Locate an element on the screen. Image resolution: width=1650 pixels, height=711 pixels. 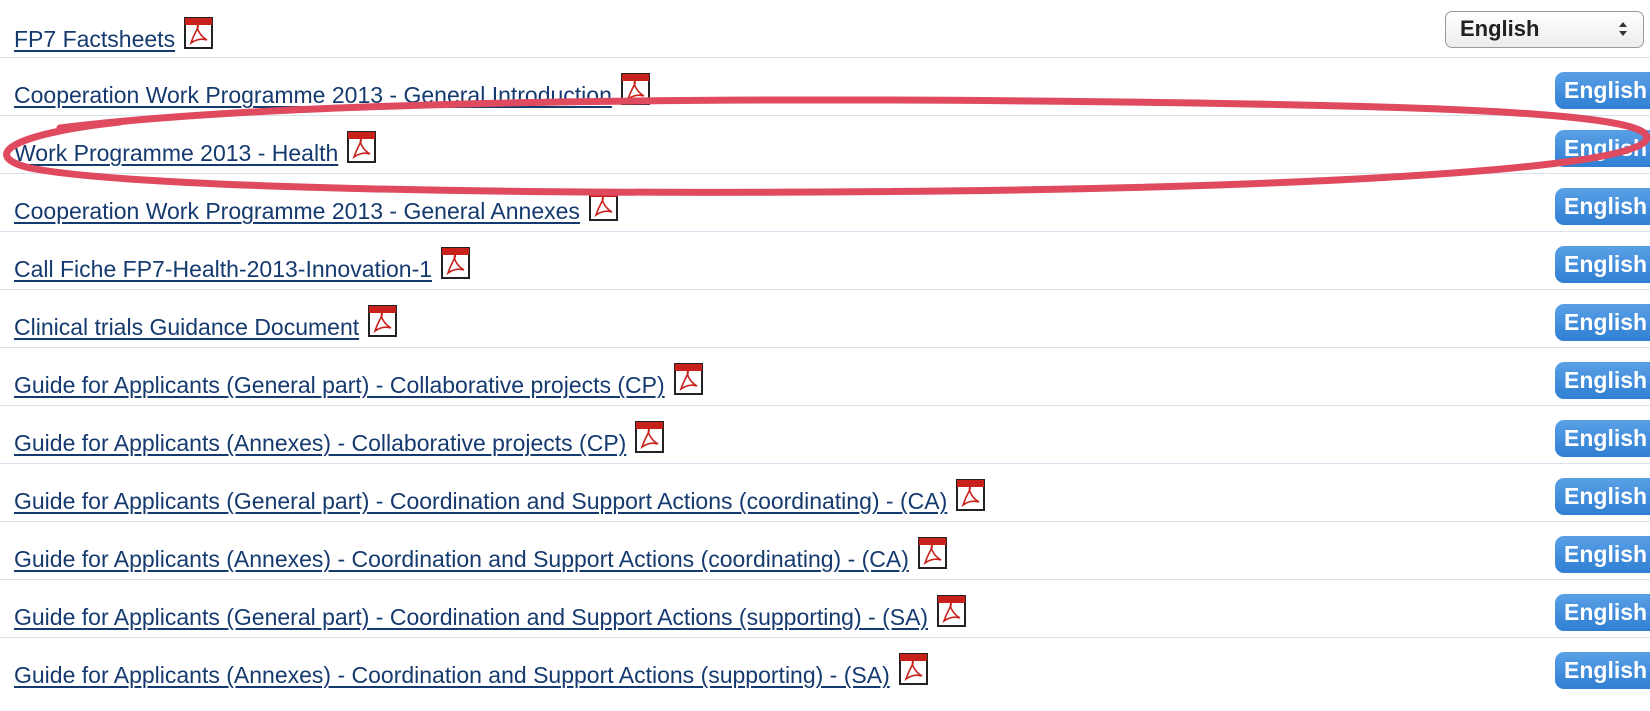
document-title: Clinical trials Guidance Document is located at coordinates (186, 327).